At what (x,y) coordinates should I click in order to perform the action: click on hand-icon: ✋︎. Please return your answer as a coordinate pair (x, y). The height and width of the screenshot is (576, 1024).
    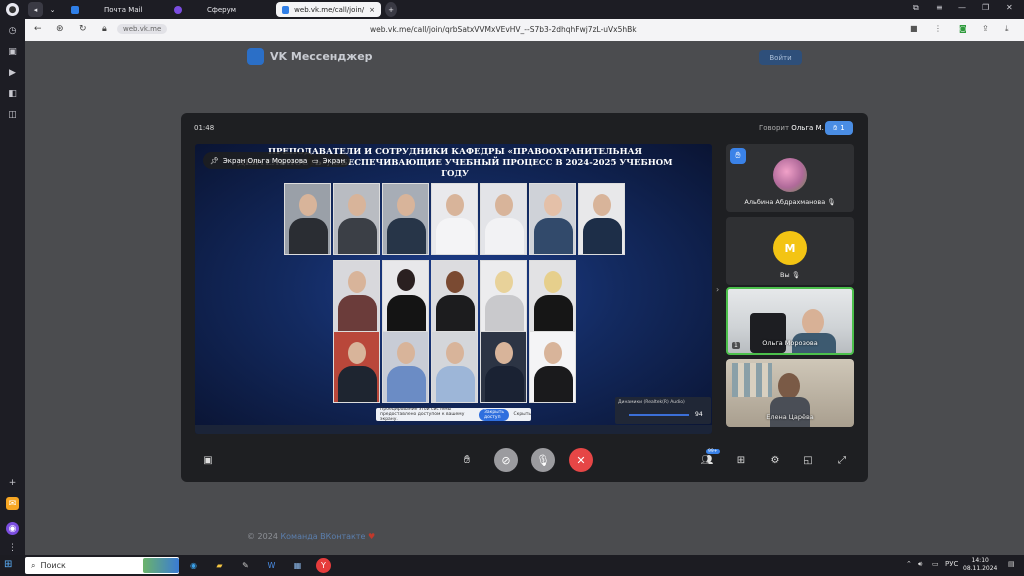
    Looking at the image, I should click on (835, 127).